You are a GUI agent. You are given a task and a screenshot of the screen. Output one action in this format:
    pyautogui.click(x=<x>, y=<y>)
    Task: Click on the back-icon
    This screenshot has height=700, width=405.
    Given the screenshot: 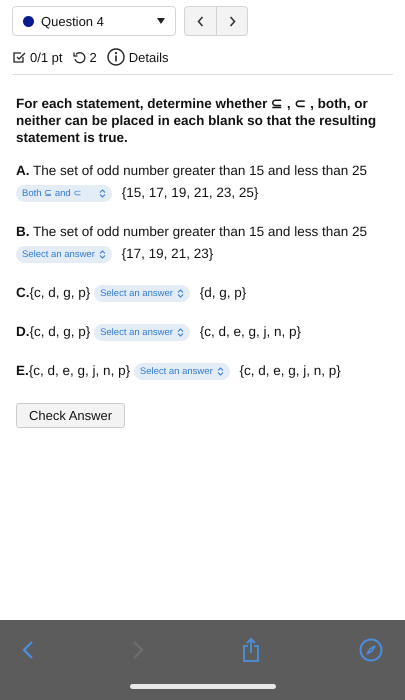 What is the action you would take?
    pyautogui.click(x=28, y=650)
    